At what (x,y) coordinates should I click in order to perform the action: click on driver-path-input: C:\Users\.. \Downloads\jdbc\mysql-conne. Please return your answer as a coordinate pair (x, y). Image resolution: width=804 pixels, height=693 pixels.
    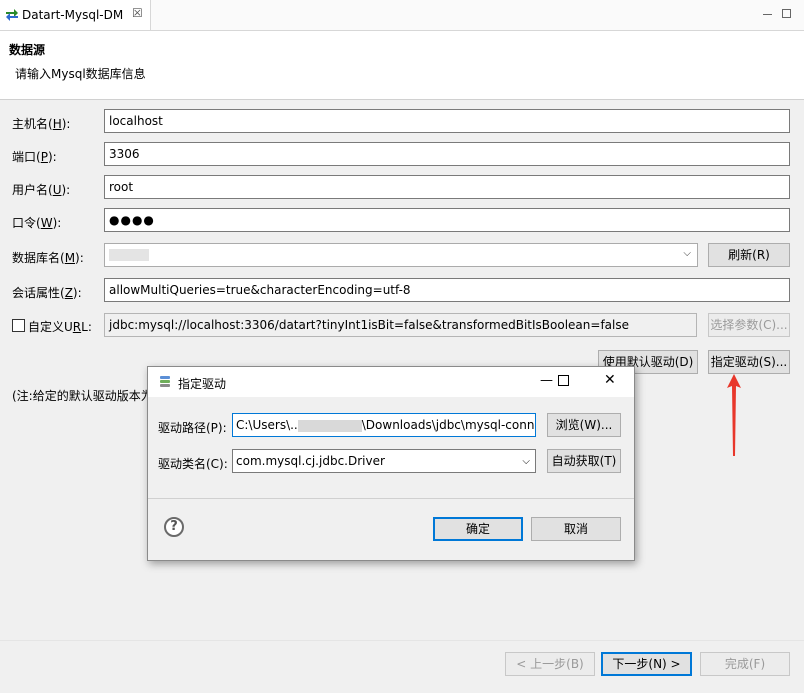
    Looking at the image, I should click on (384, 425).